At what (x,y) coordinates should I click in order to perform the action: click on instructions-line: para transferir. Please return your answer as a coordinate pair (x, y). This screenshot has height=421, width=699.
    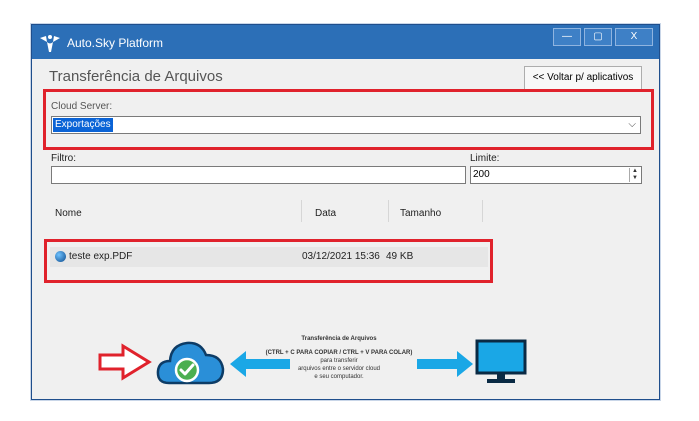
    Looking at the image, I should click on (339, 361).